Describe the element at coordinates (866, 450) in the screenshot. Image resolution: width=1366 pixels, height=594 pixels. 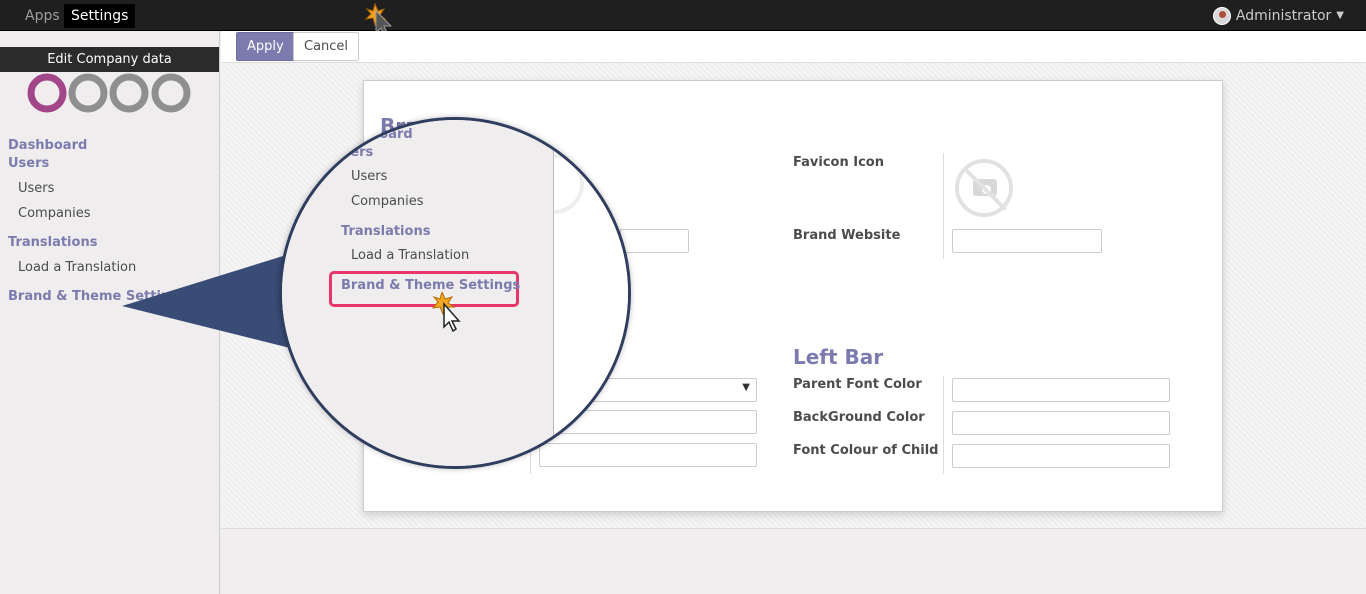
I see `font-colour-child-label: Font Colour of Child` at that location.